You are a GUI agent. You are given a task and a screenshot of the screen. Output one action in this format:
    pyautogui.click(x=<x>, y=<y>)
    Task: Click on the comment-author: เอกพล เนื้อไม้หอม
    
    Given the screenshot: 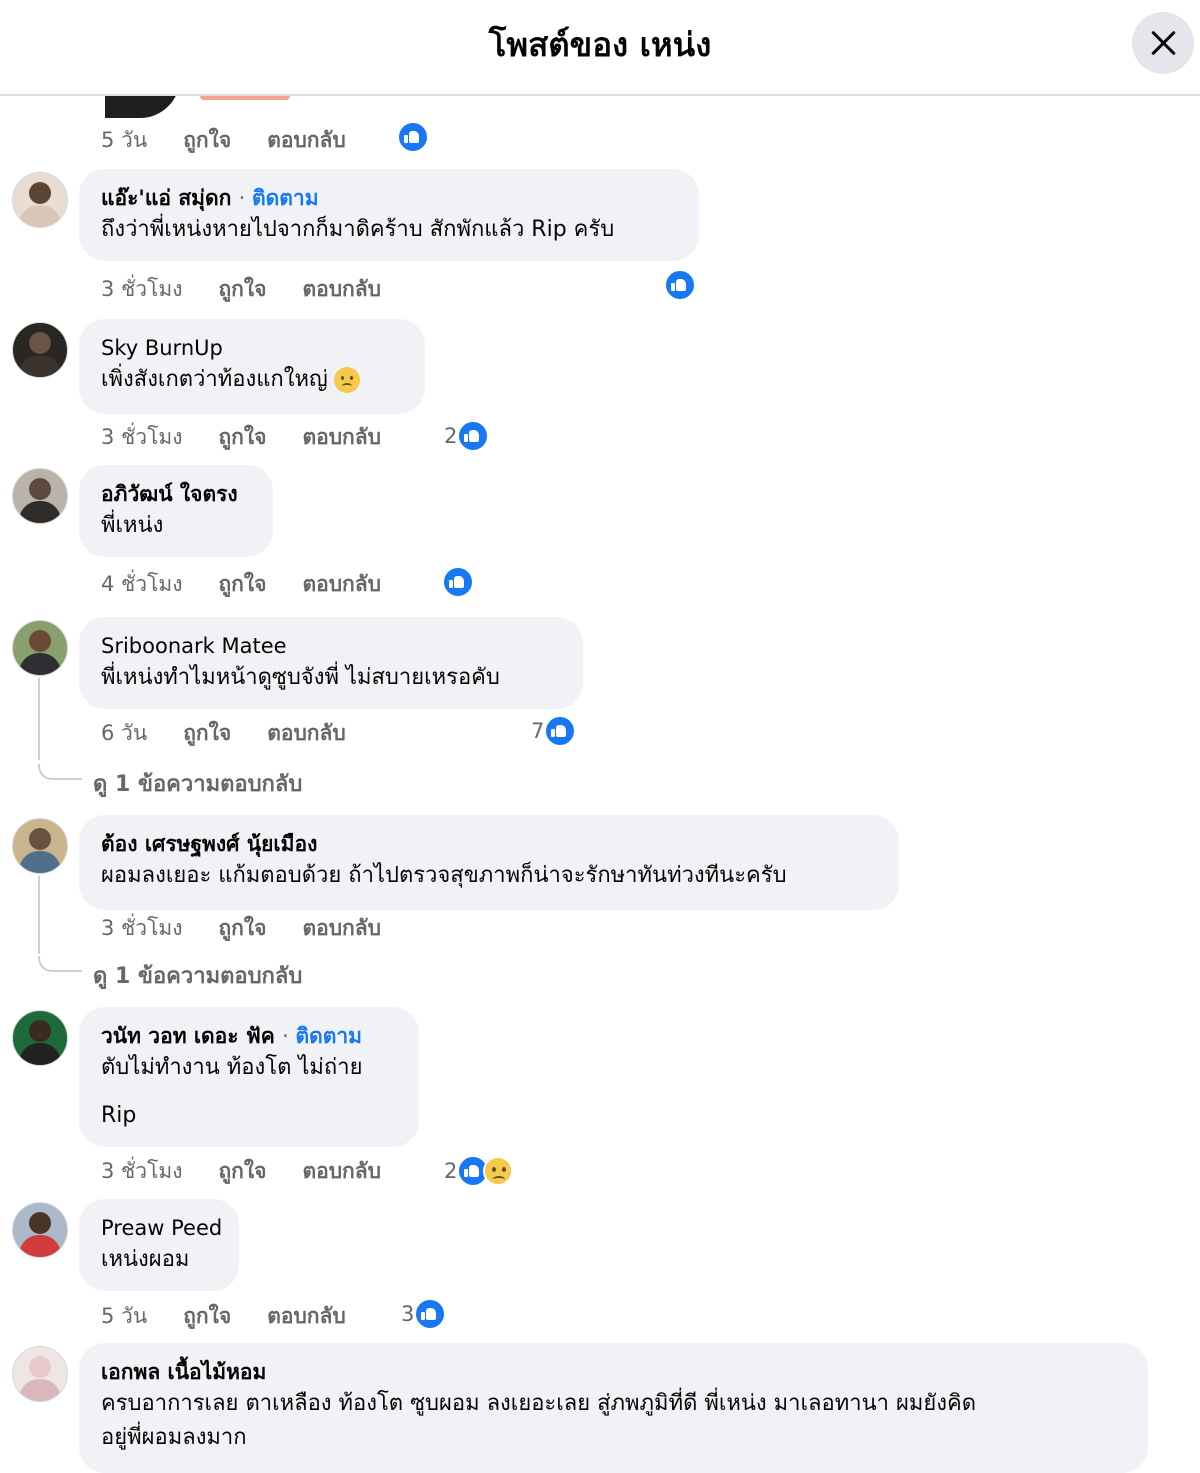 What is the action you would take?
    pyautogui.click(x=613, y=1372)
    